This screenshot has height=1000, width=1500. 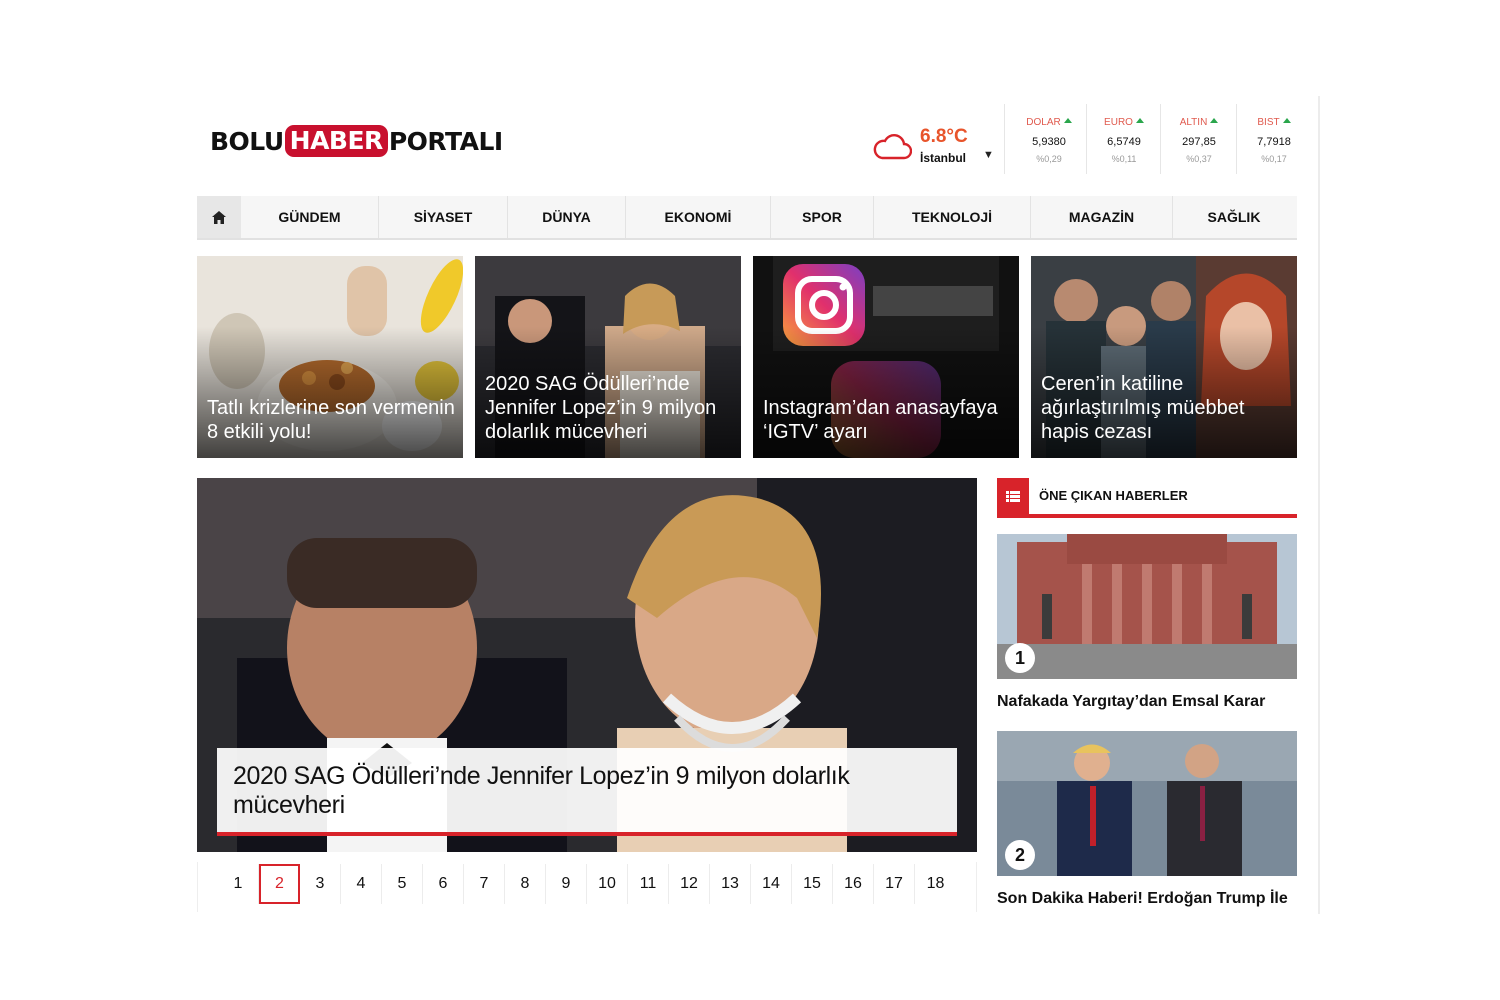 I want to click on market-value: 5,9380, so click(x=1049, y=142).